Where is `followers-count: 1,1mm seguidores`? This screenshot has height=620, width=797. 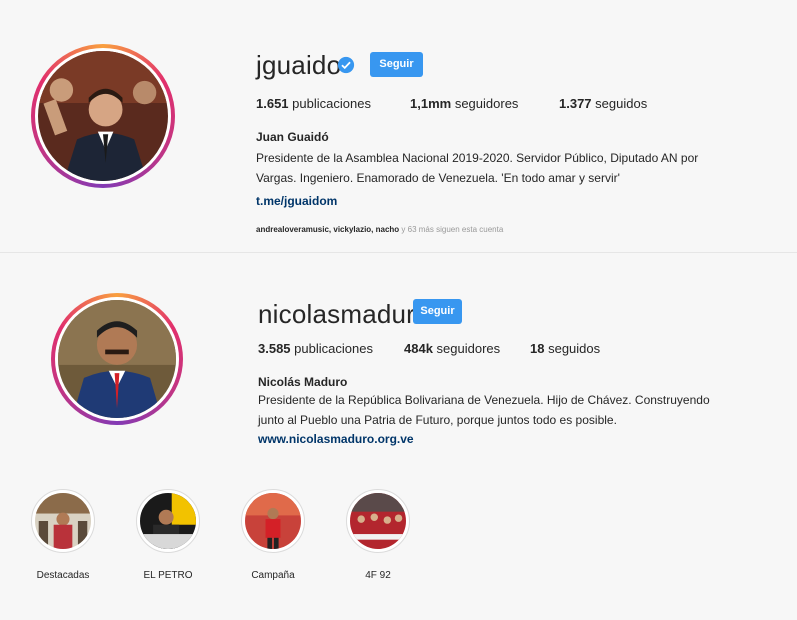
followers-count: 1,1mm seguidores is located at coordinates (484, 103).